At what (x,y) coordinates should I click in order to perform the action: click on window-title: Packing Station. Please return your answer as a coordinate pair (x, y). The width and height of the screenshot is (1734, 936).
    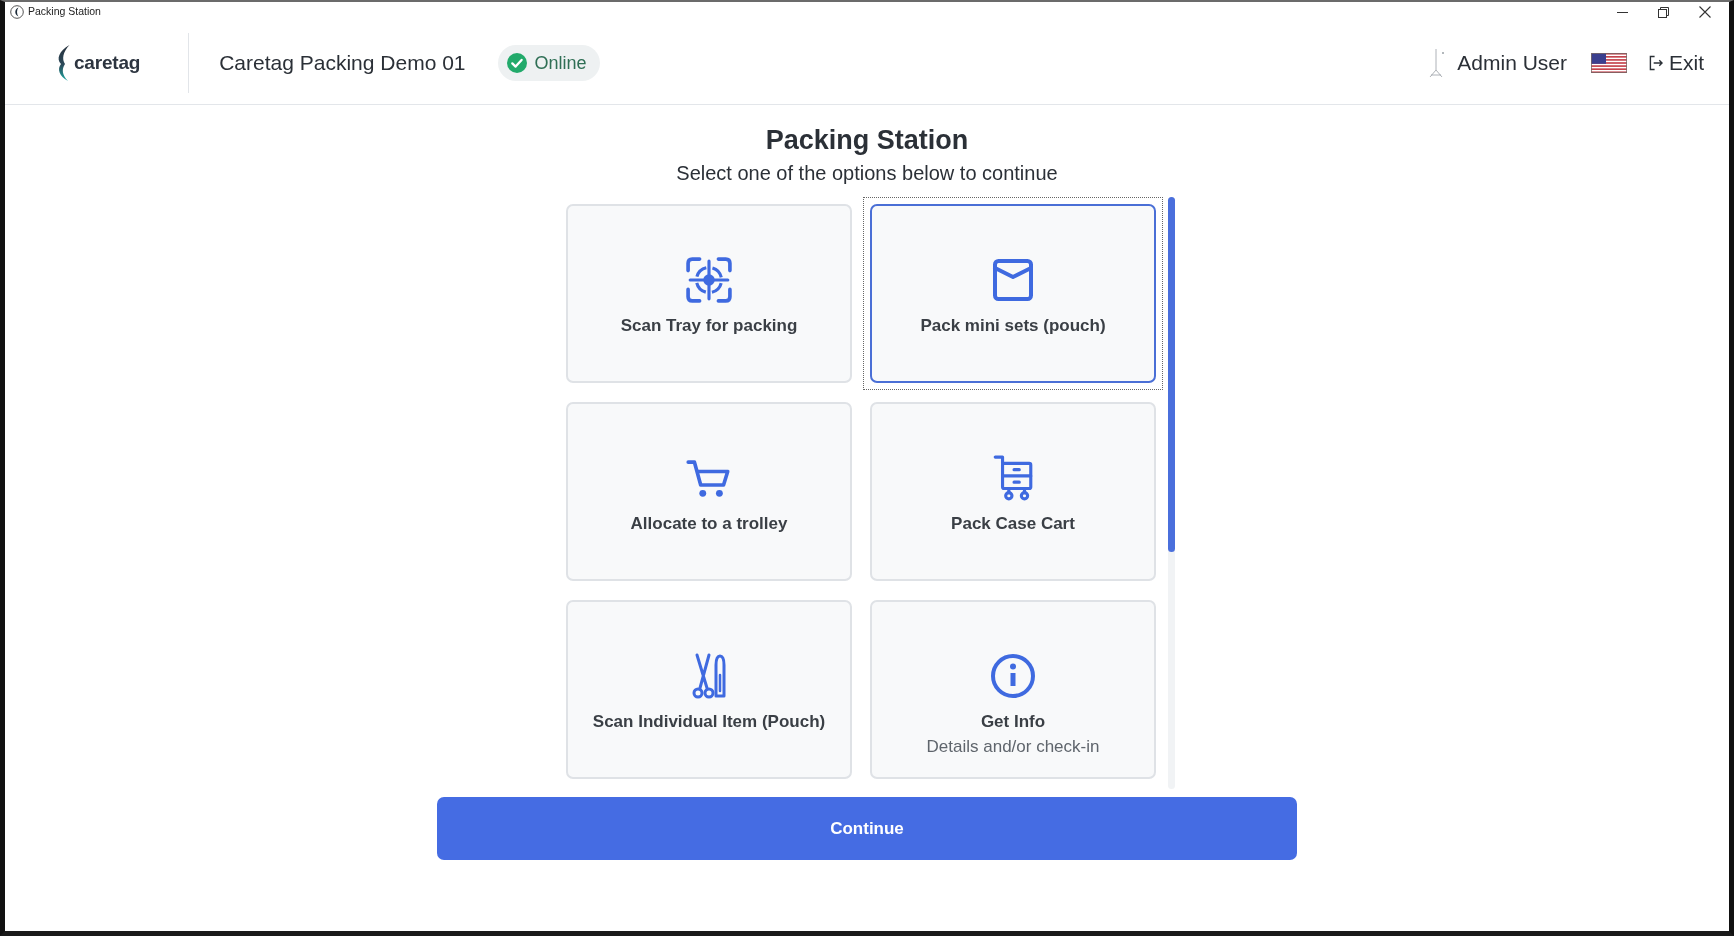
    Looking at the image, I should click on (64, 12).